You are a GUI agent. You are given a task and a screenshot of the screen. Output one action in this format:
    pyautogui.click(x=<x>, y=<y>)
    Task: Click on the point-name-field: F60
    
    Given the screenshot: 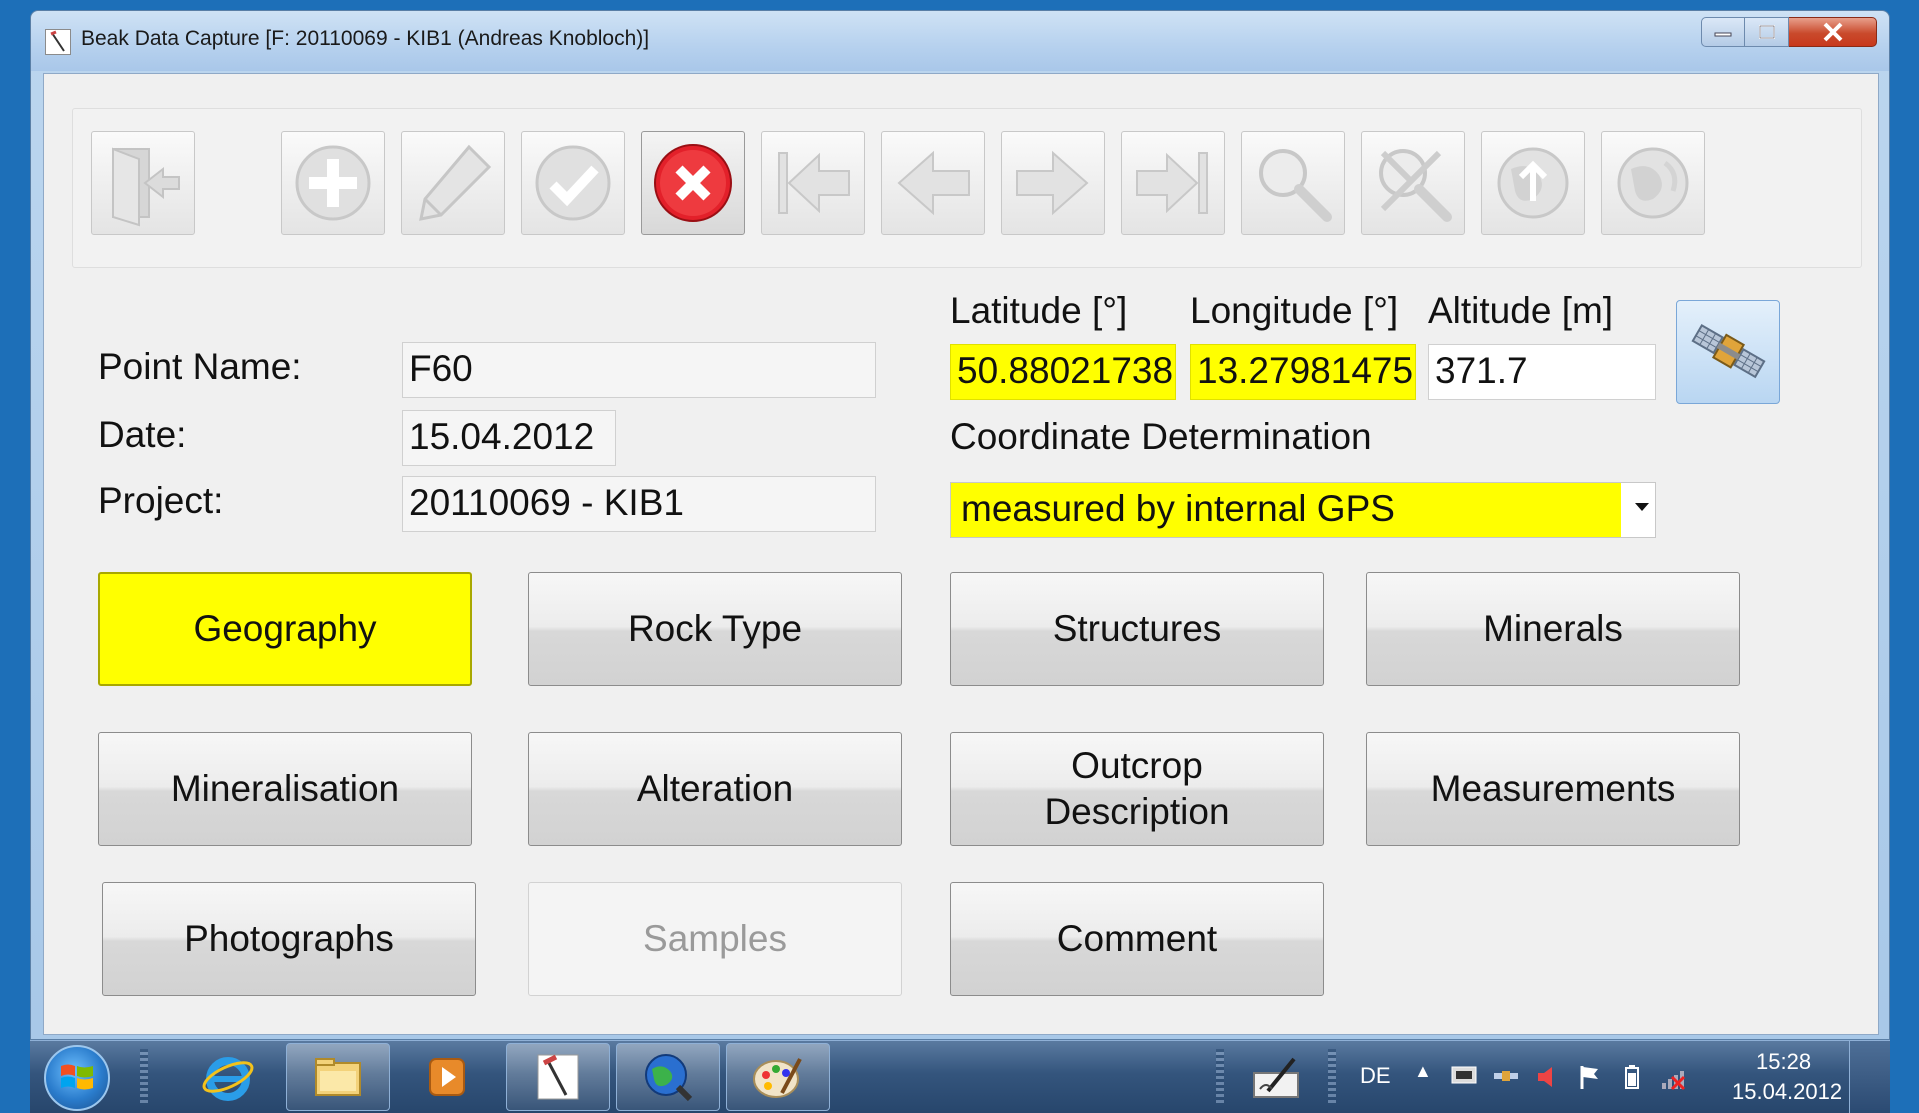 What is the action you would take?
    pyautogui.click(x=639, y=370)
    